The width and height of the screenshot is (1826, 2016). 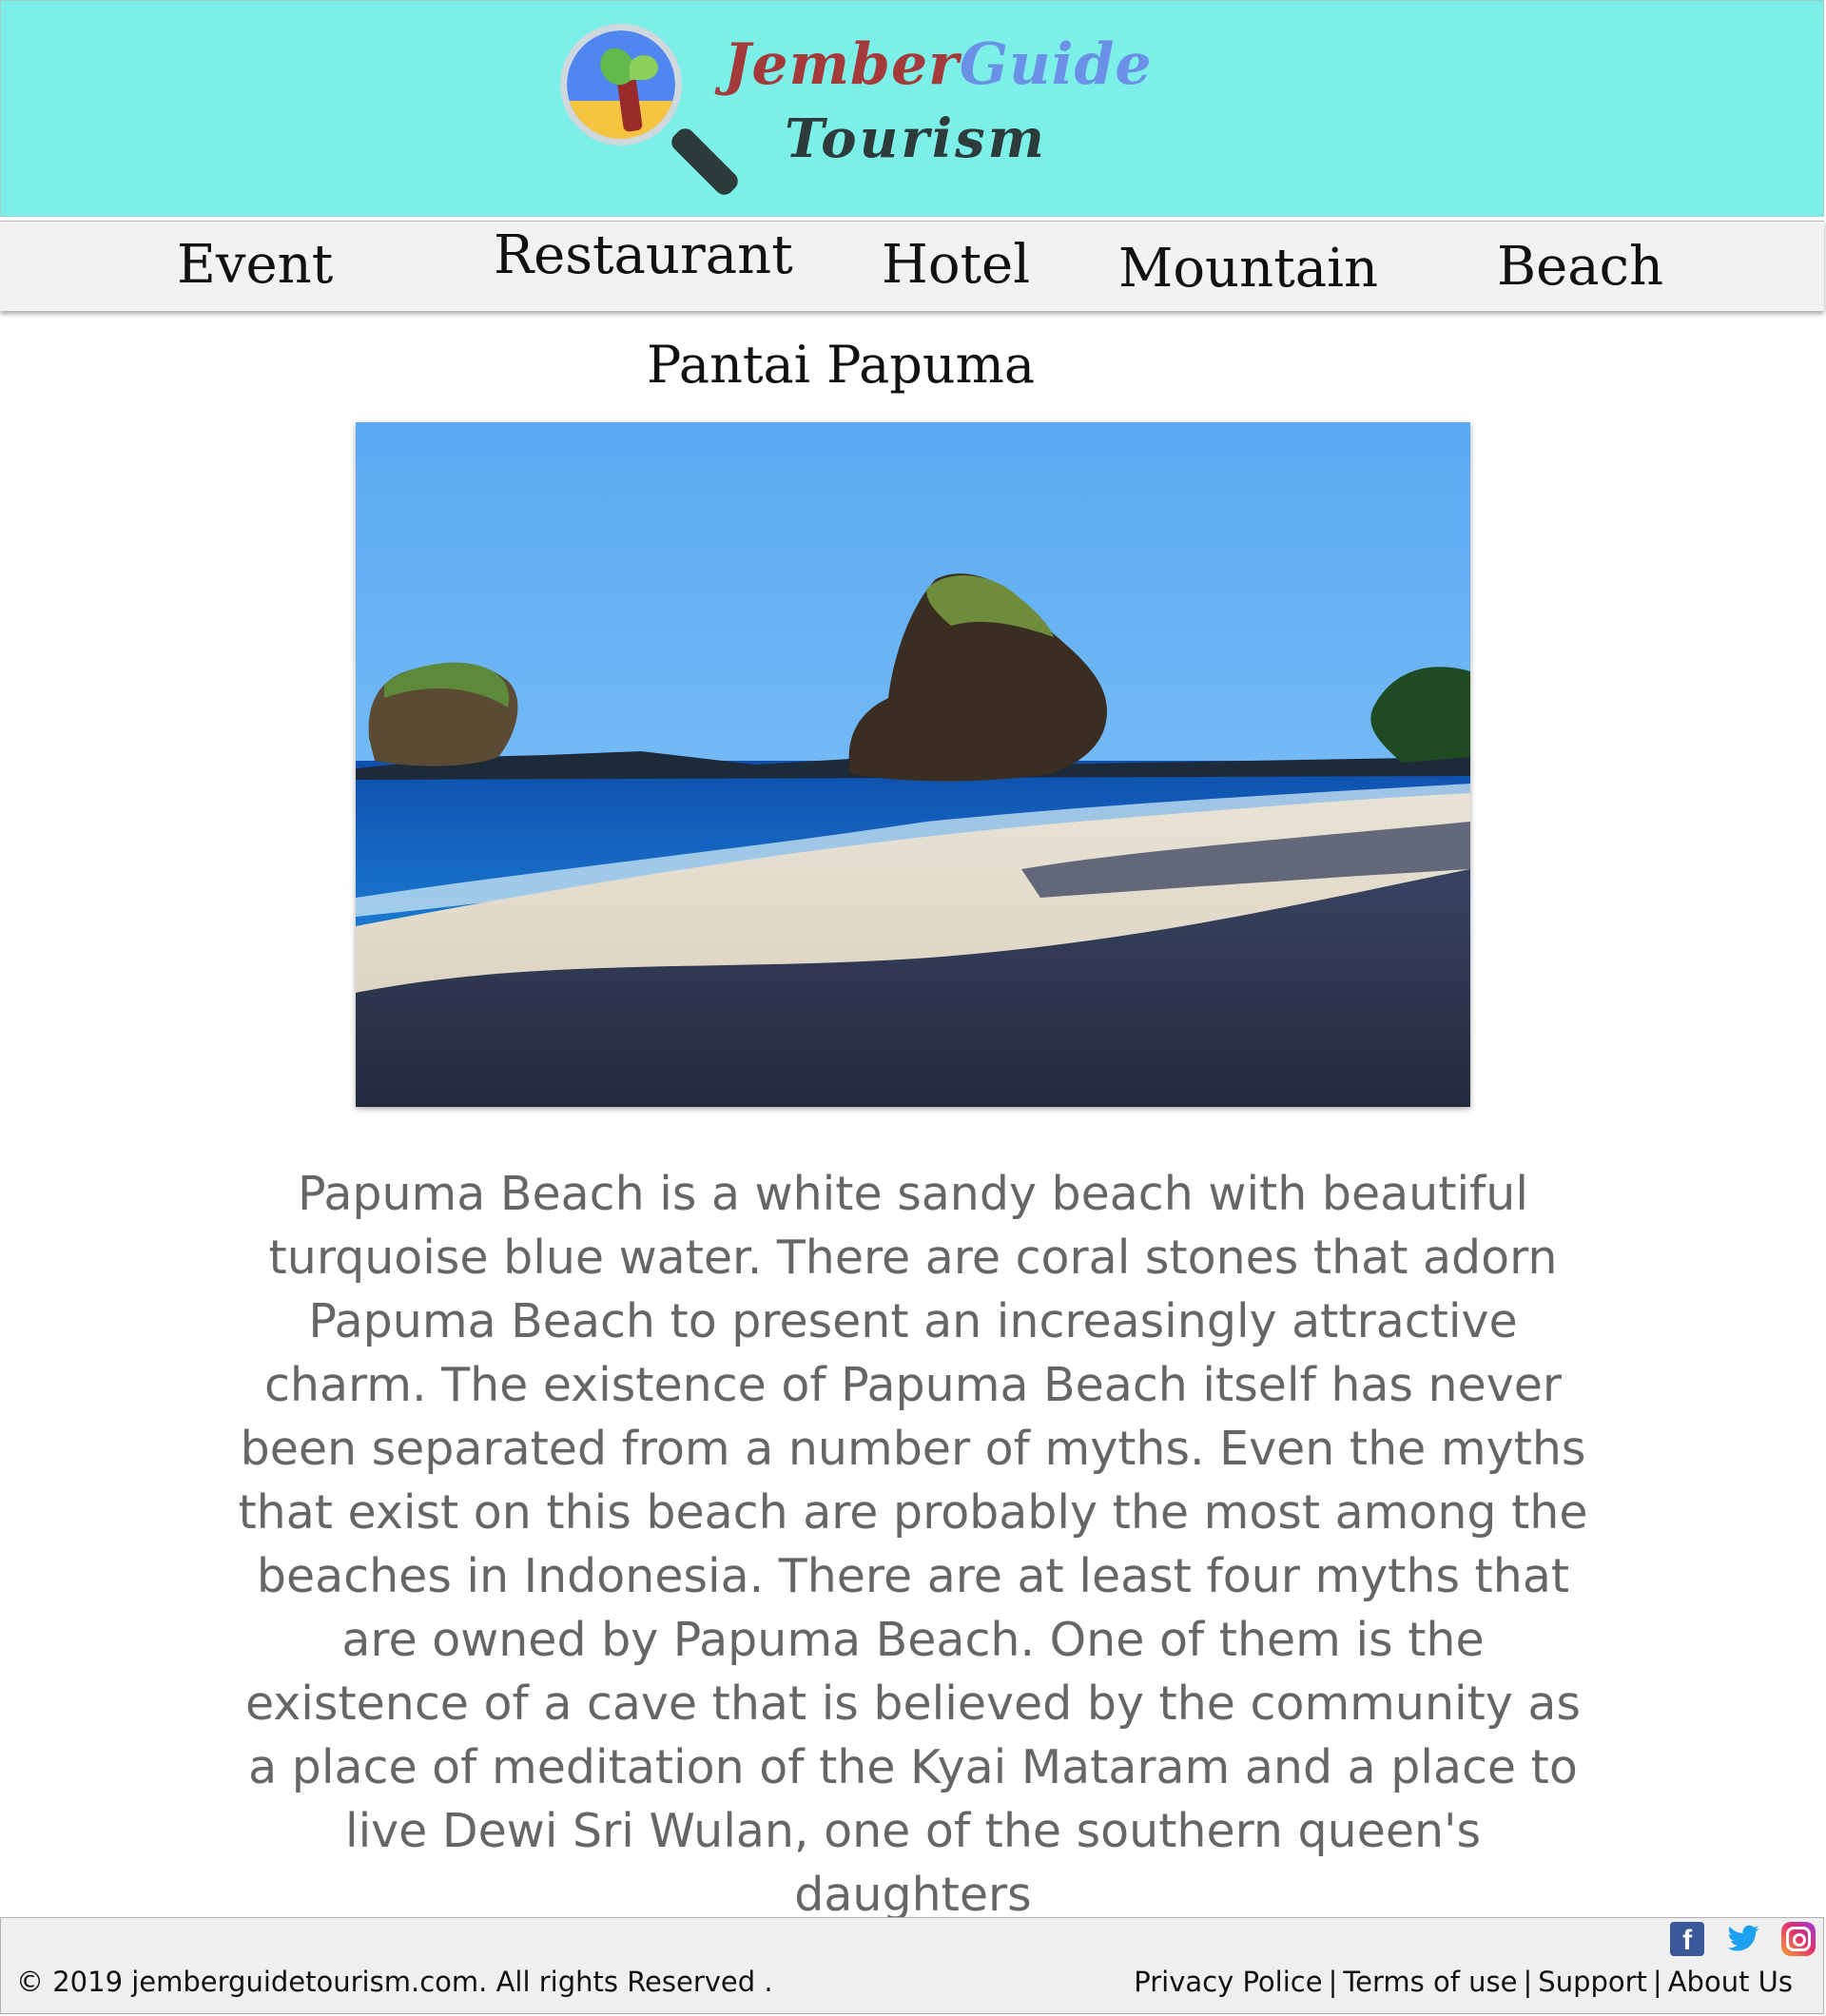 What do you see at coordinates (956, 265) in the screenshot?
I see `nav-item-hotel: Hotel` at bounding box center [956, 265].